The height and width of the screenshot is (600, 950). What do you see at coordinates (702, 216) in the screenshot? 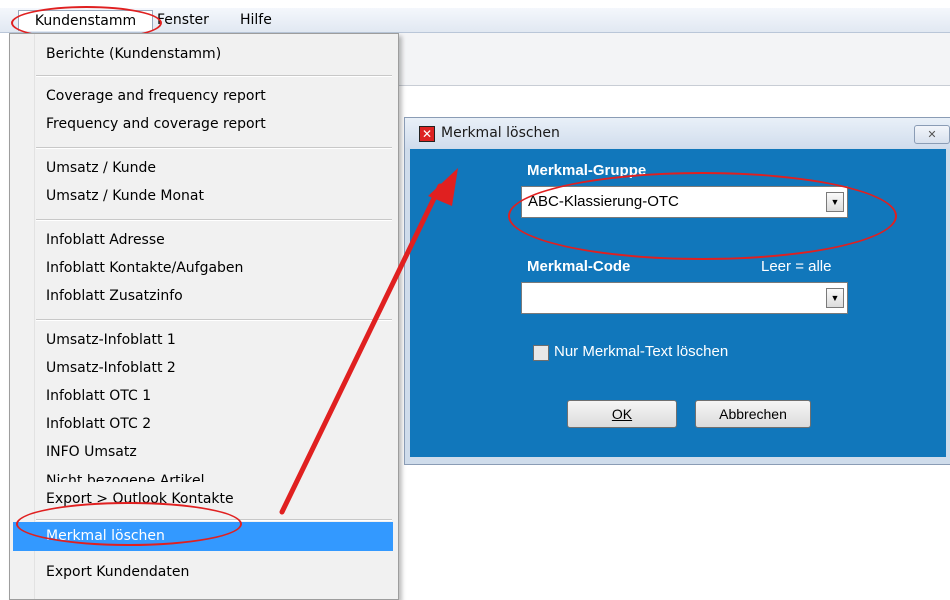
I see `callout-merkmal-gruppe` at bounding box center [702, 216].